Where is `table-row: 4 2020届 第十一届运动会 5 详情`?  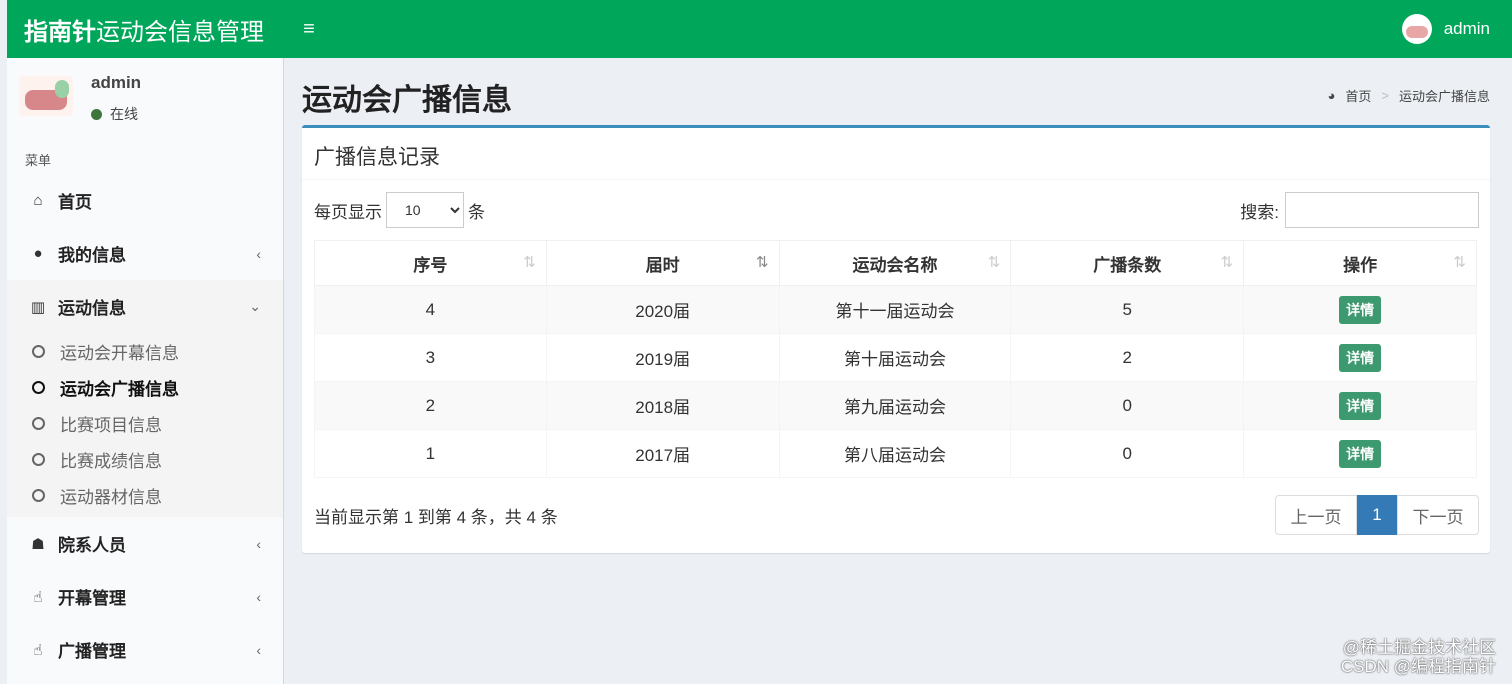 table-row: 4 2020届 第十一届运动会 5 详情 is located at coordinates (895, 309).